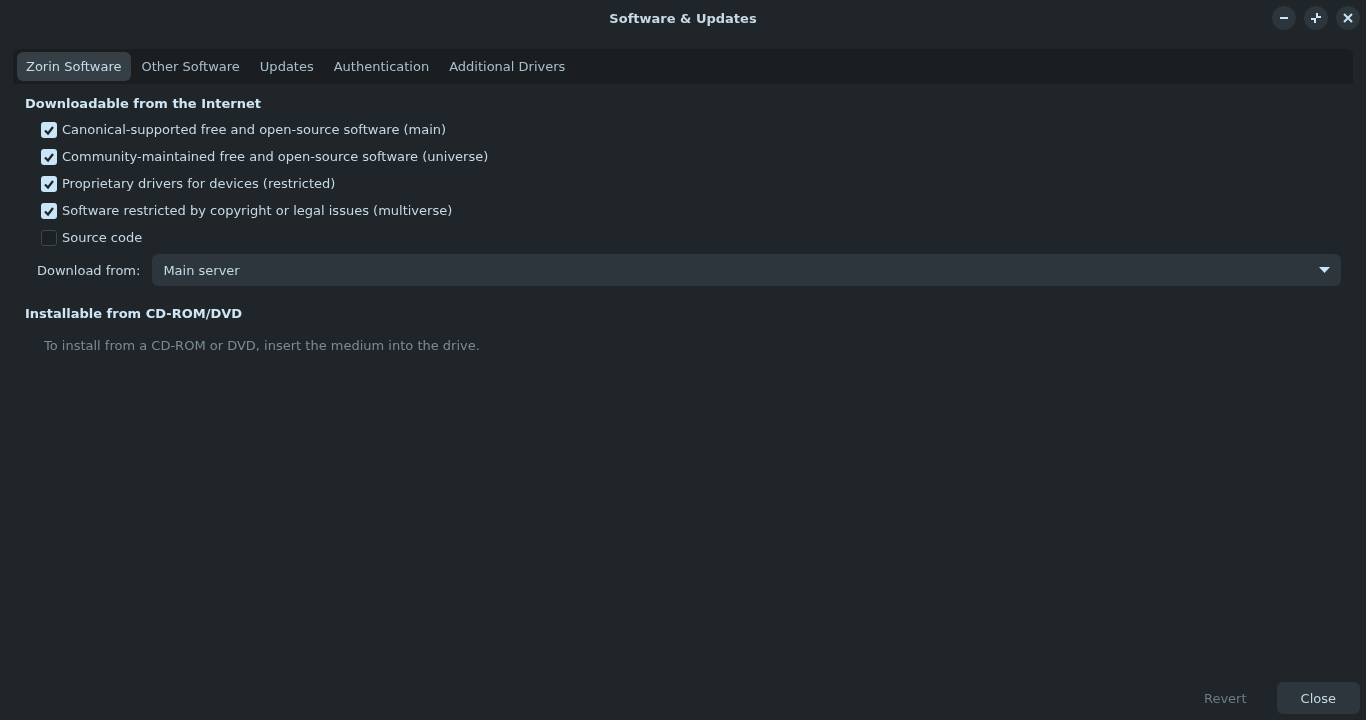 This screenshot has height=720, width=1366. What do you see at coordinates (199, 183) in the screenshot?
I see `checkbox-label: Proprietary drivers for devices (restricted)` at bounding box center [199, 183].